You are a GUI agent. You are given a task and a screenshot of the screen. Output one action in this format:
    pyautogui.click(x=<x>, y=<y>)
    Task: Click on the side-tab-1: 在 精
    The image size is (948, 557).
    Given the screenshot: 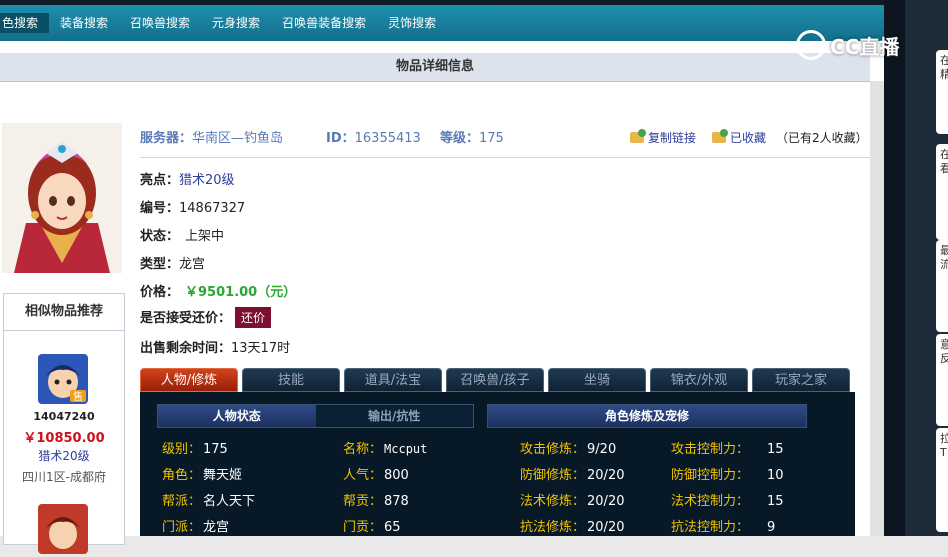 What is the action you would take?
    pyautogui.click(x=942, y=92)
    